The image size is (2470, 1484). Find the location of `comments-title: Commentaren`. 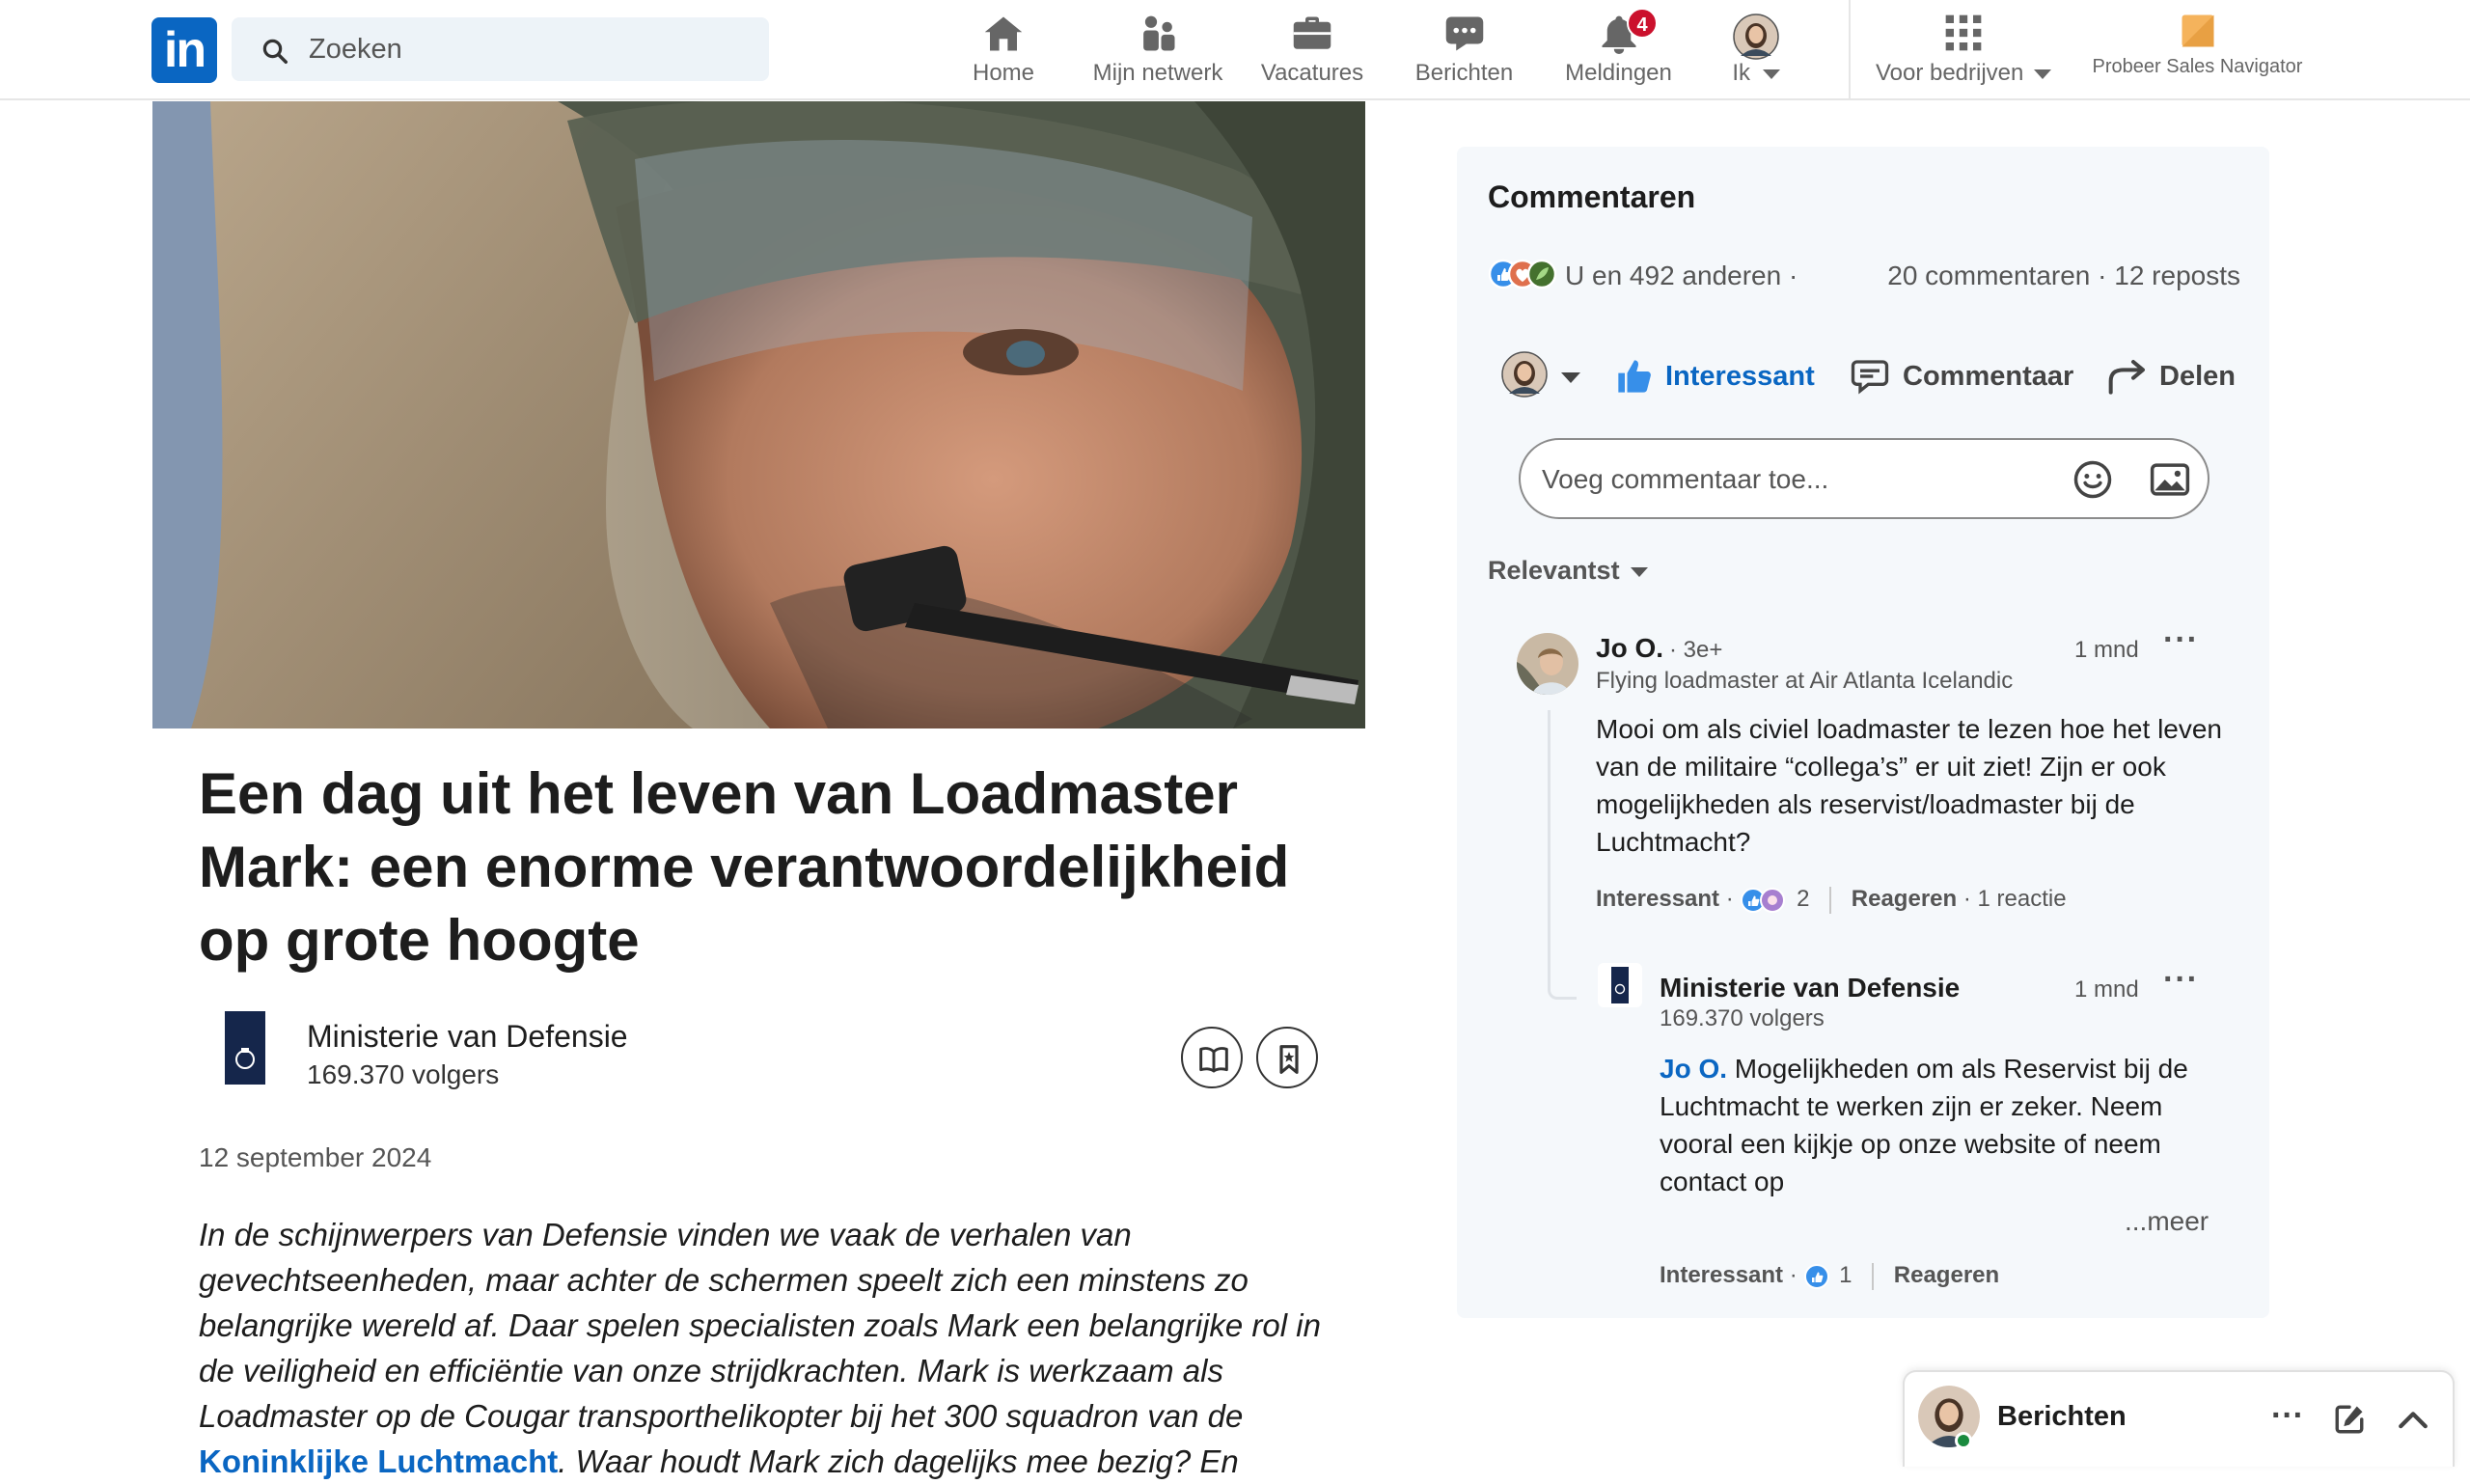

comments-title: Commentaren is located at coordinates (1592, 196).